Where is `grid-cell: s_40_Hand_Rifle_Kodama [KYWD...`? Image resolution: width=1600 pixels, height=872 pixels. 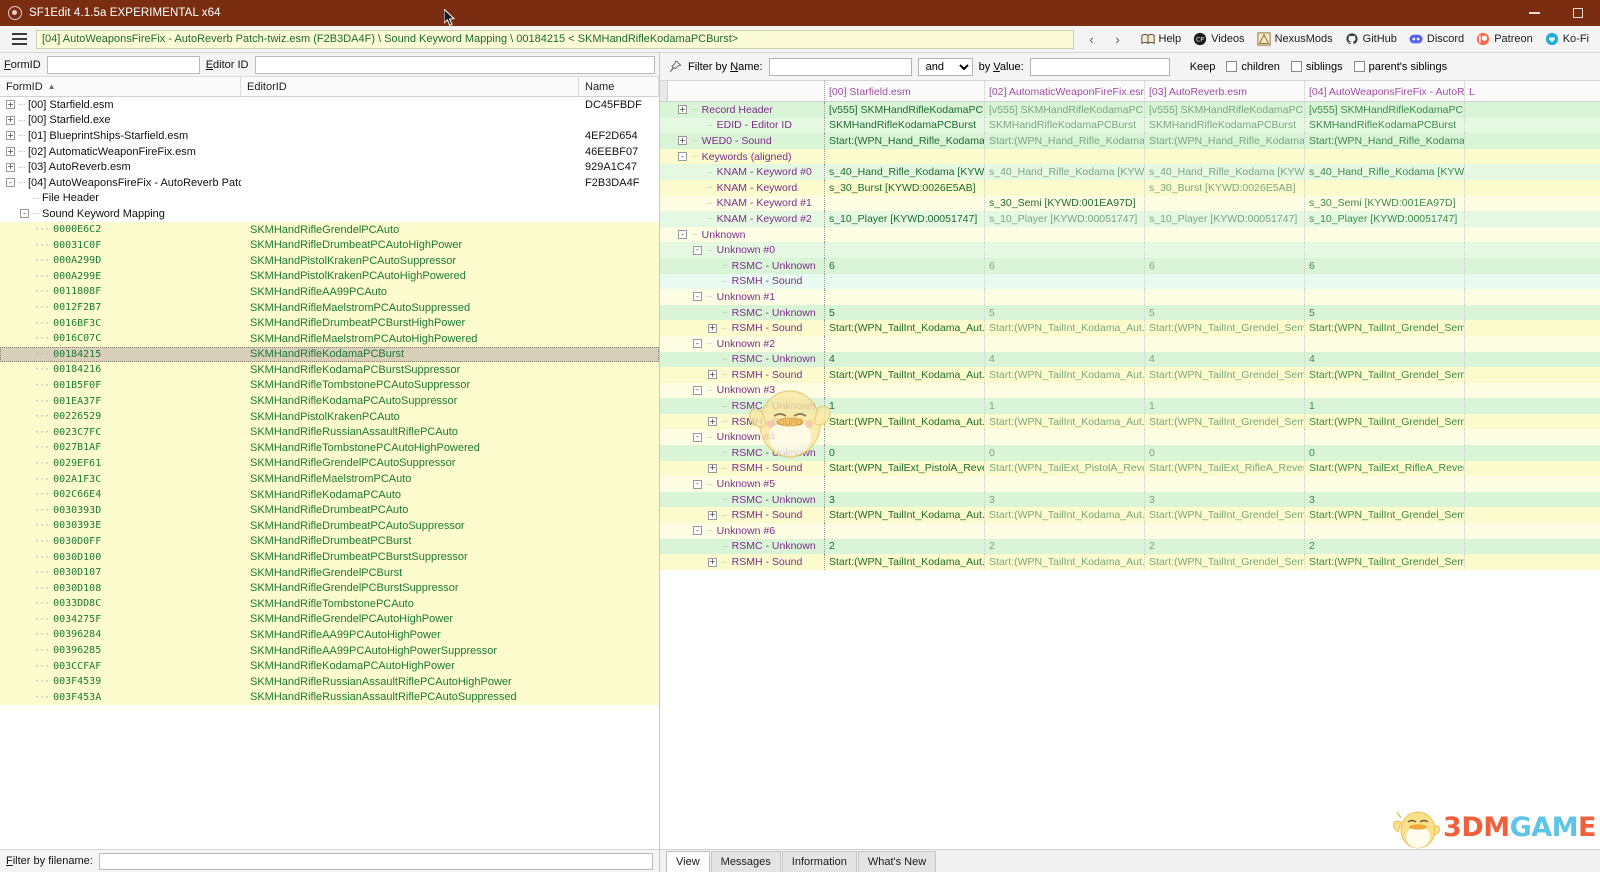
grid-cell: s_40_Hand_Rifle_Kodama [KYWD... is located at coordinates (1225, 172).